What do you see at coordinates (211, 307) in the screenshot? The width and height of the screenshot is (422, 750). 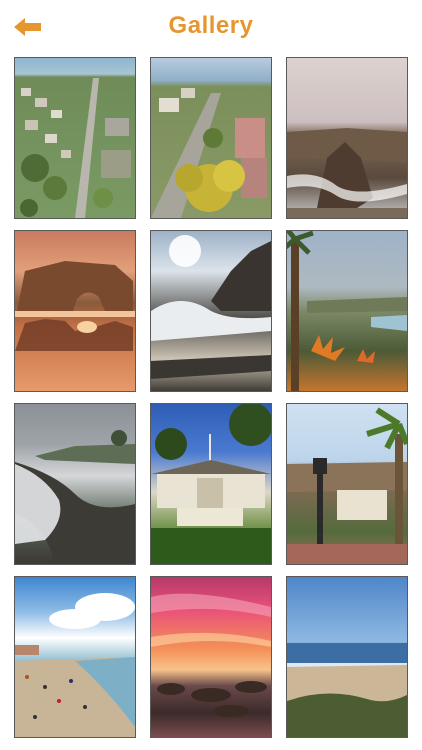 I see `surf-rocks-image` at bounding box center [211, 307].